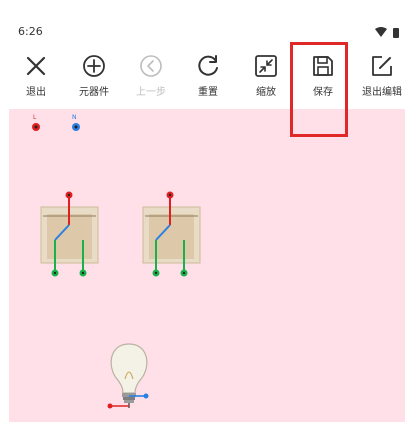  What do you see at coordinates (151, 66) in the screenshot?
I see `back-circle-icon` at bounding box center [151, 66].